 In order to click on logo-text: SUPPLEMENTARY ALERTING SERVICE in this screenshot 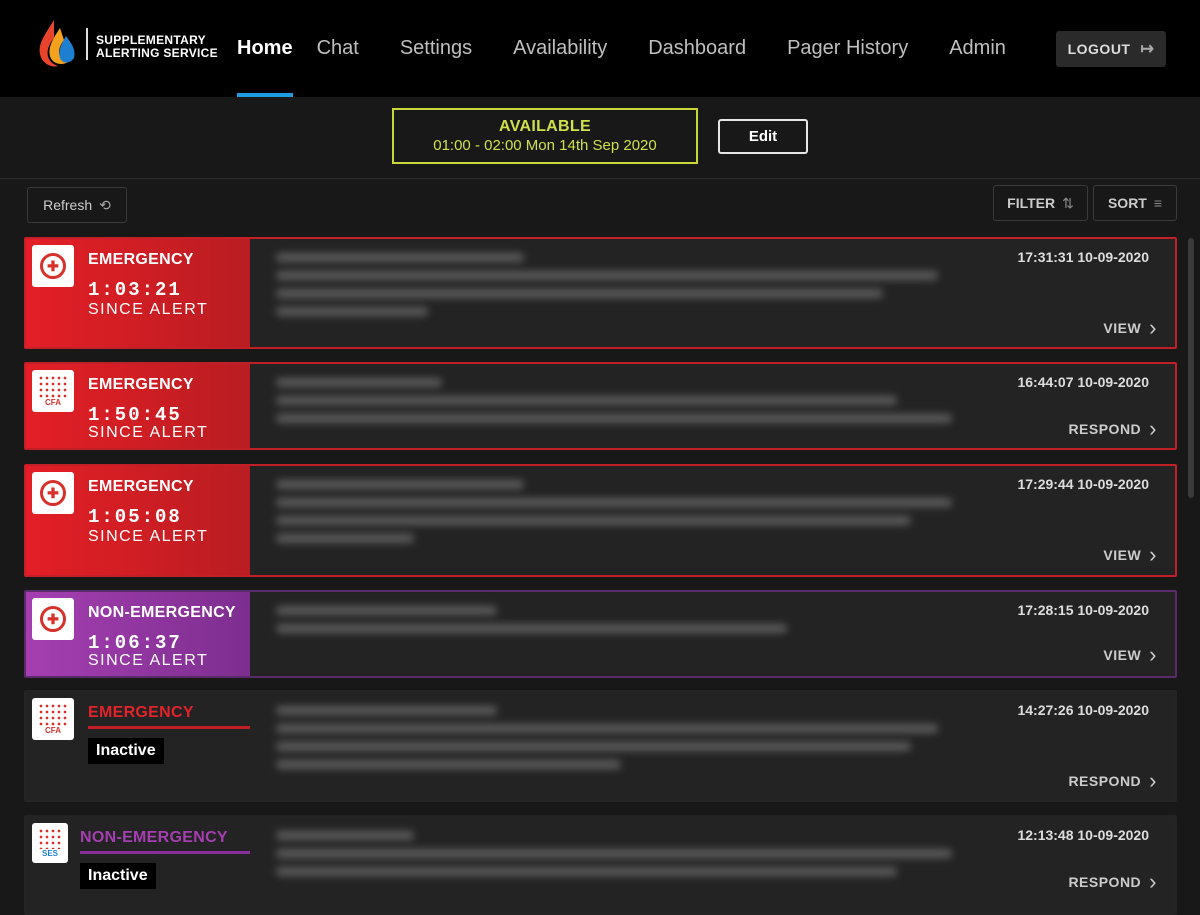, I will do `click(157, 47)`.